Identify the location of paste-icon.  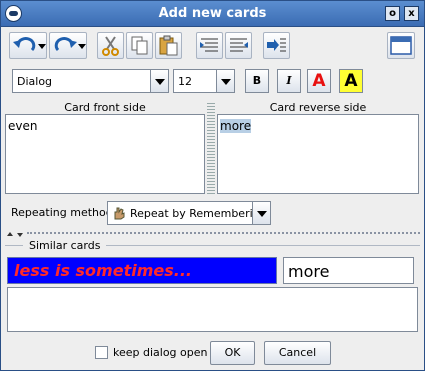
(168, 45).